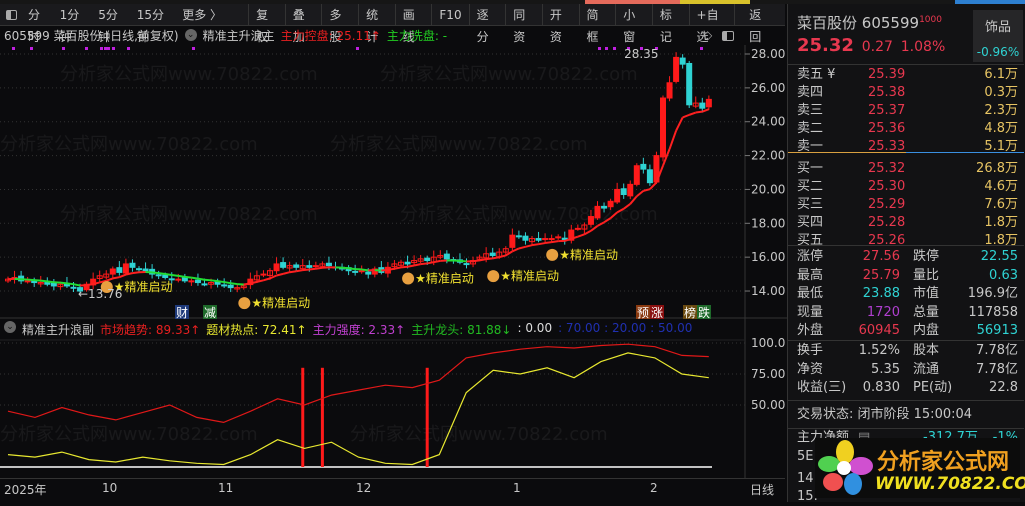 The image size is (1025, 506). Describe the element at coordinates (821, 388) in the screenshot. I see `stat-label: 收益(三)` at that location.